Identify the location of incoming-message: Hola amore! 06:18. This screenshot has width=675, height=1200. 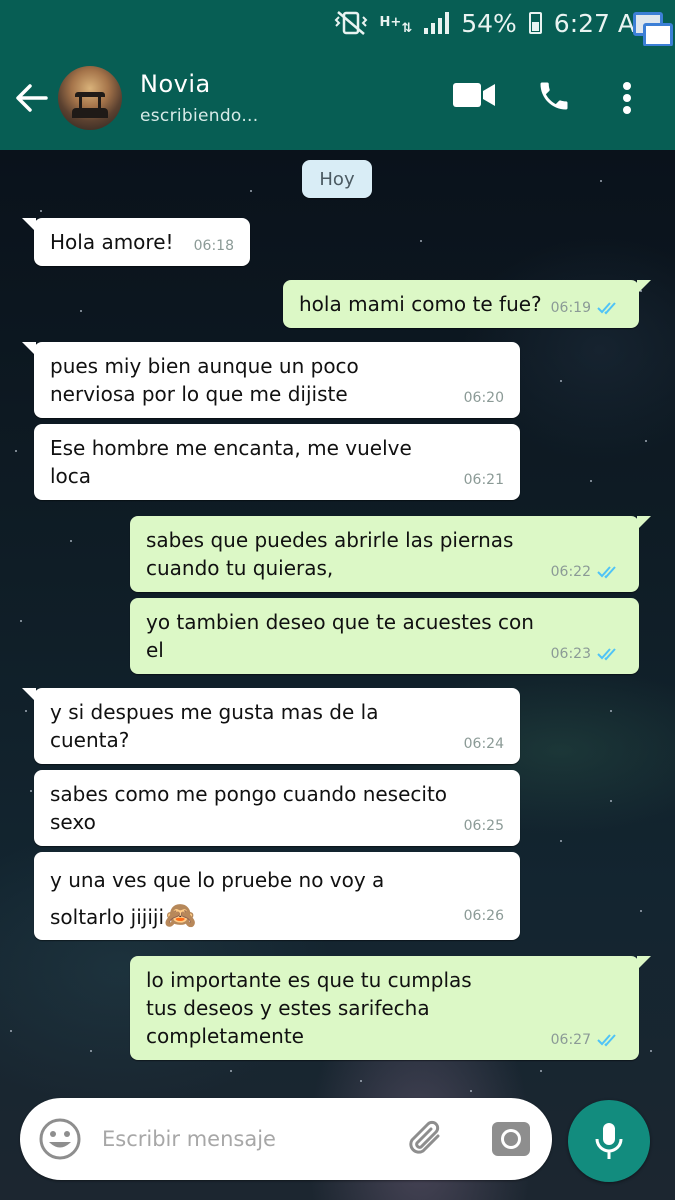
(136, 242).